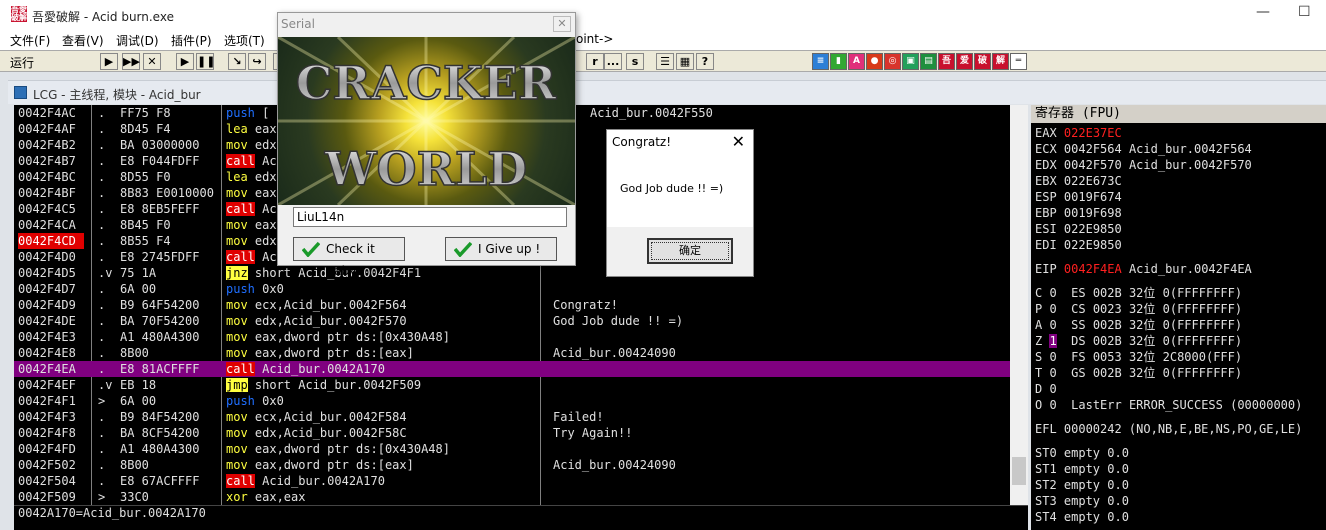 Image resolution: width=1326 pixels, height=530 pixels. I want to click on register-esp: ESP 0019F674, so click(1082, 197).